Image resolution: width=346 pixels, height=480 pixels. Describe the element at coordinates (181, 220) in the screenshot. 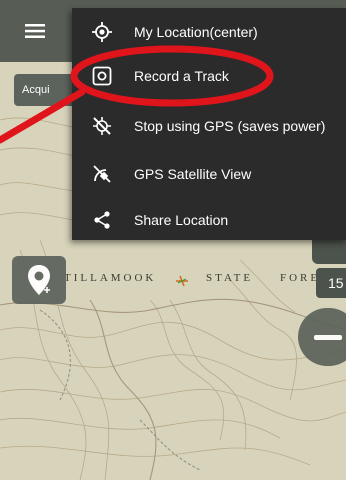

I see `menu-item-label: Share Location` at that location.